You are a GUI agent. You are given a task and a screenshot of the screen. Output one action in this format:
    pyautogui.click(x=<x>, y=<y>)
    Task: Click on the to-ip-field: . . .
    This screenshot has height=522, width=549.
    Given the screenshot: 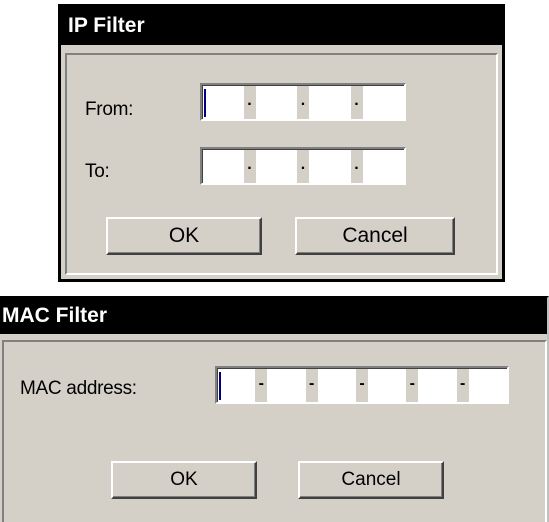 What is the action you would take?
    pyautogui.click(x=303, y=166)
    